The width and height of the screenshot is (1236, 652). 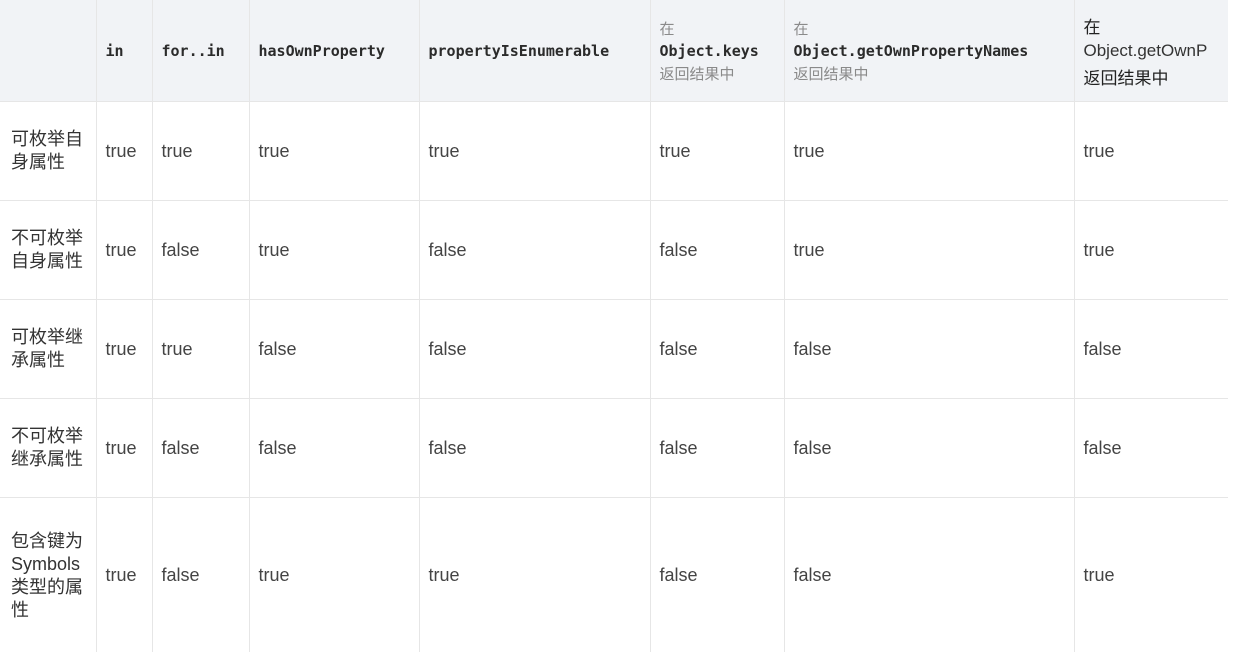 What do you see at coordinates (48, 250) in the screenshot?
I see `row-label: 不可枚举自身属性` at bounding box center [48, 250].